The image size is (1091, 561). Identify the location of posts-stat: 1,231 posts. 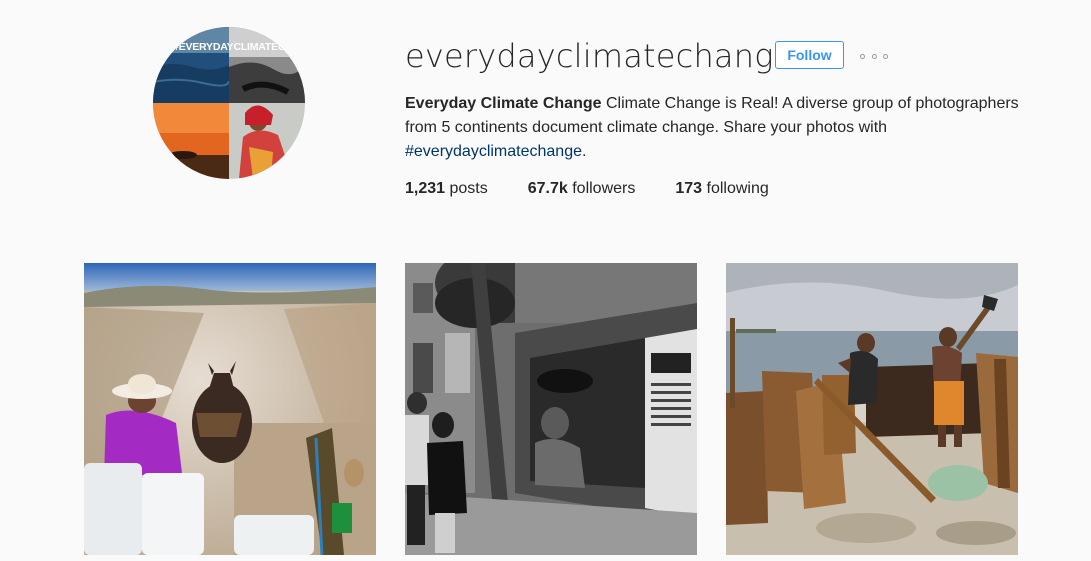
(446, 189).